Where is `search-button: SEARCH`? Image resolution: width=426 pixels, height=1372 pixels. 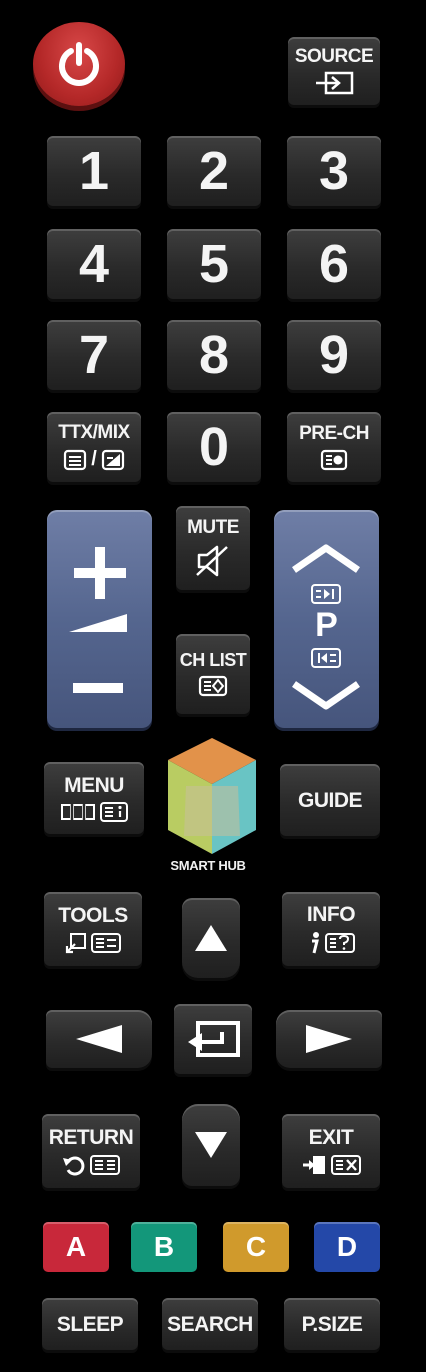
search-button: SEARCH is located at coordinates (210, 1324).